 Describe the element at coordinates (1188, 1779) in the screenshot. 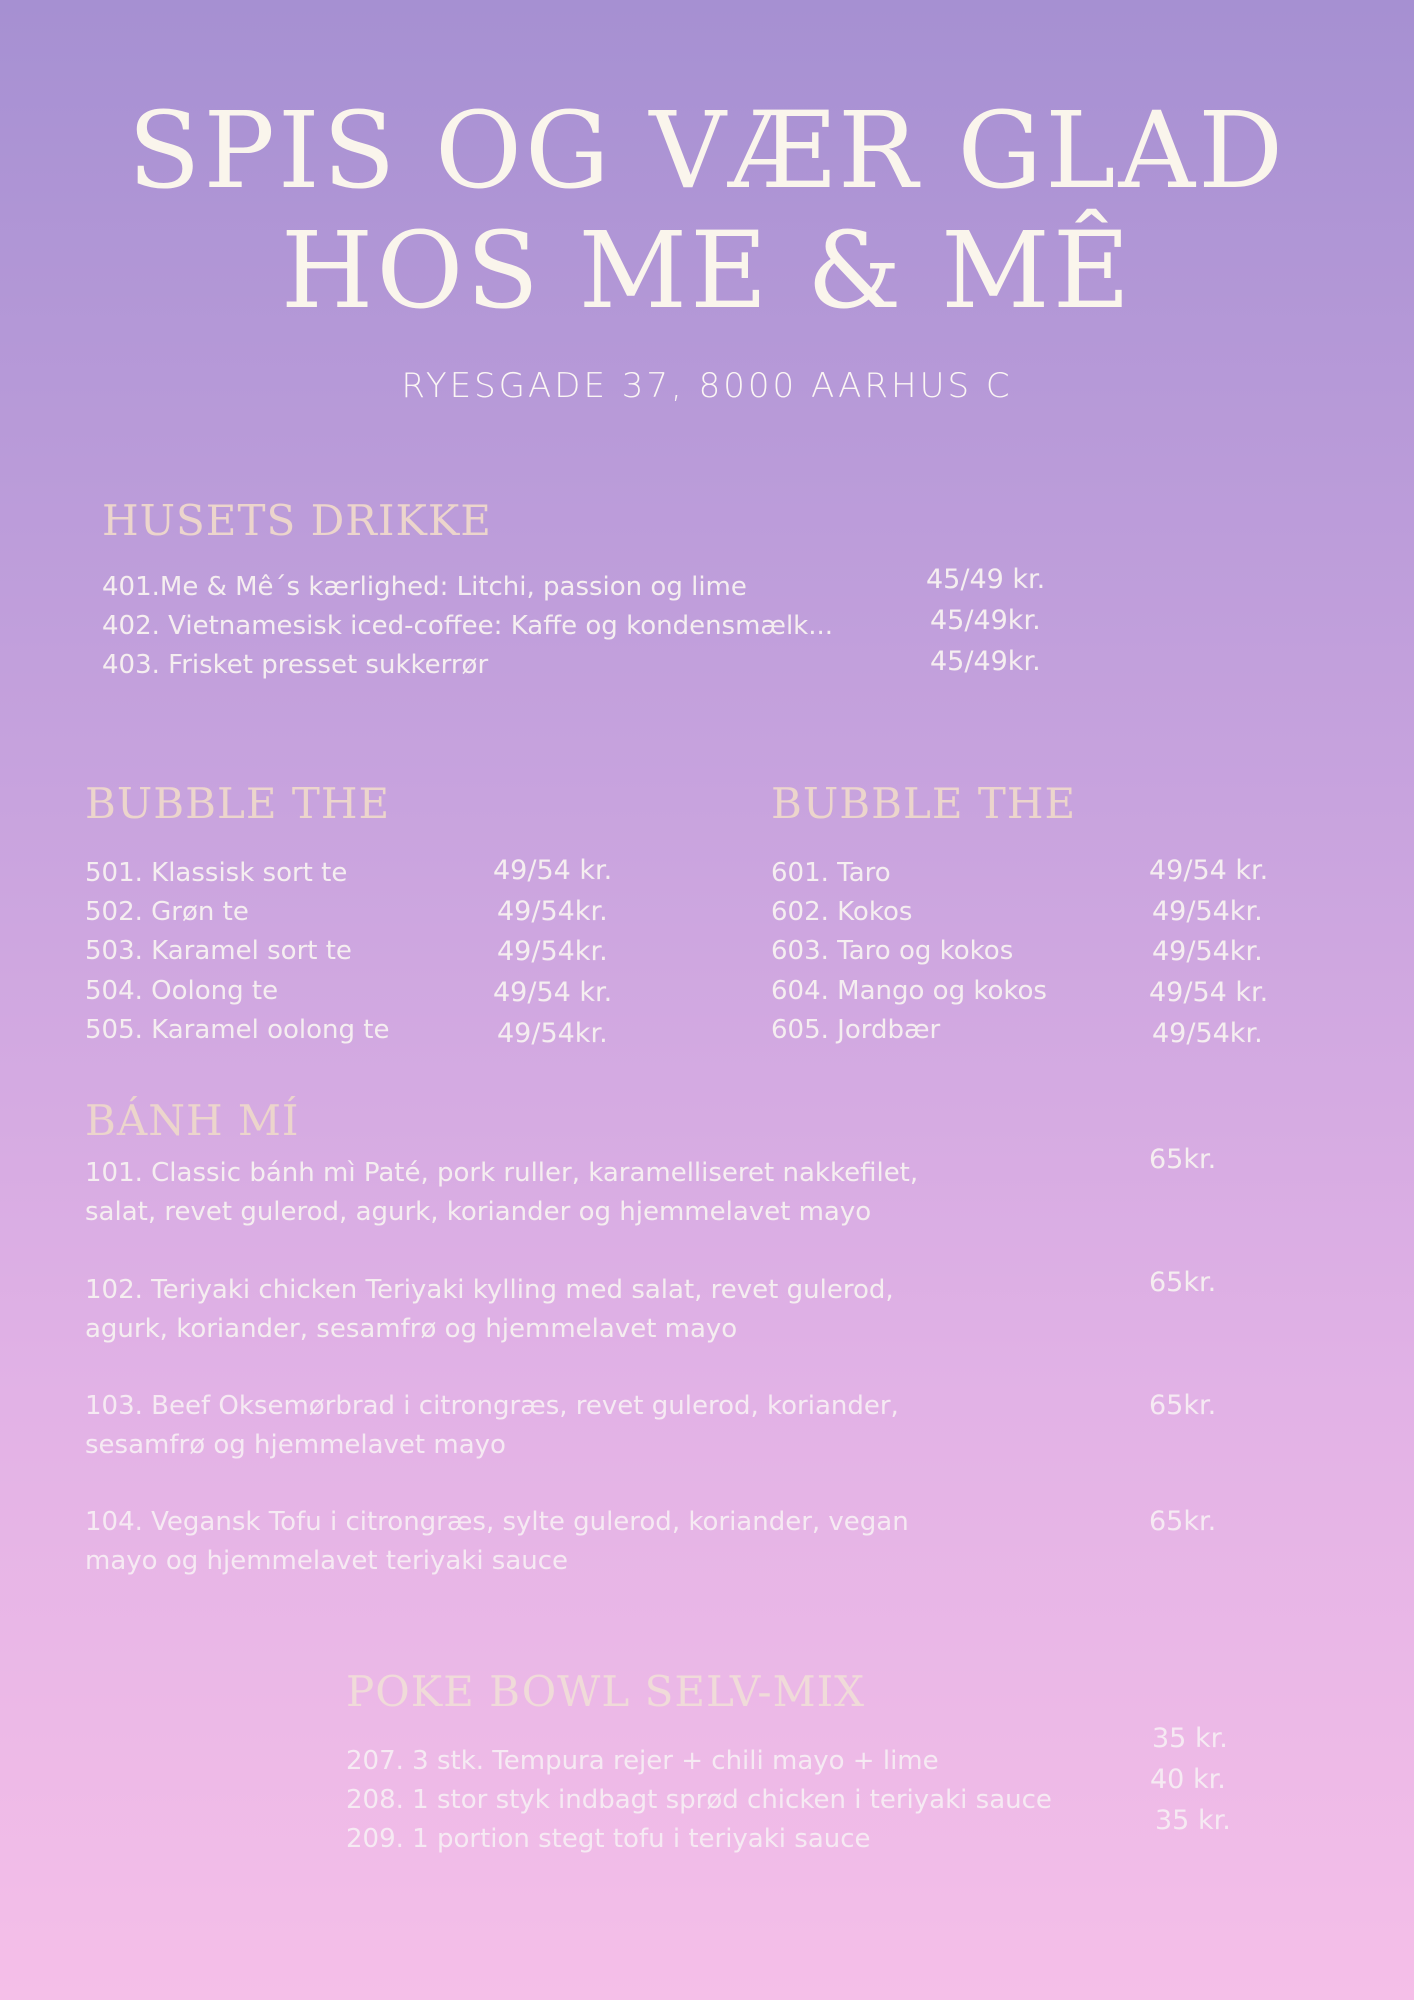

I see `menu-item-price: 40 kr.` at that location.